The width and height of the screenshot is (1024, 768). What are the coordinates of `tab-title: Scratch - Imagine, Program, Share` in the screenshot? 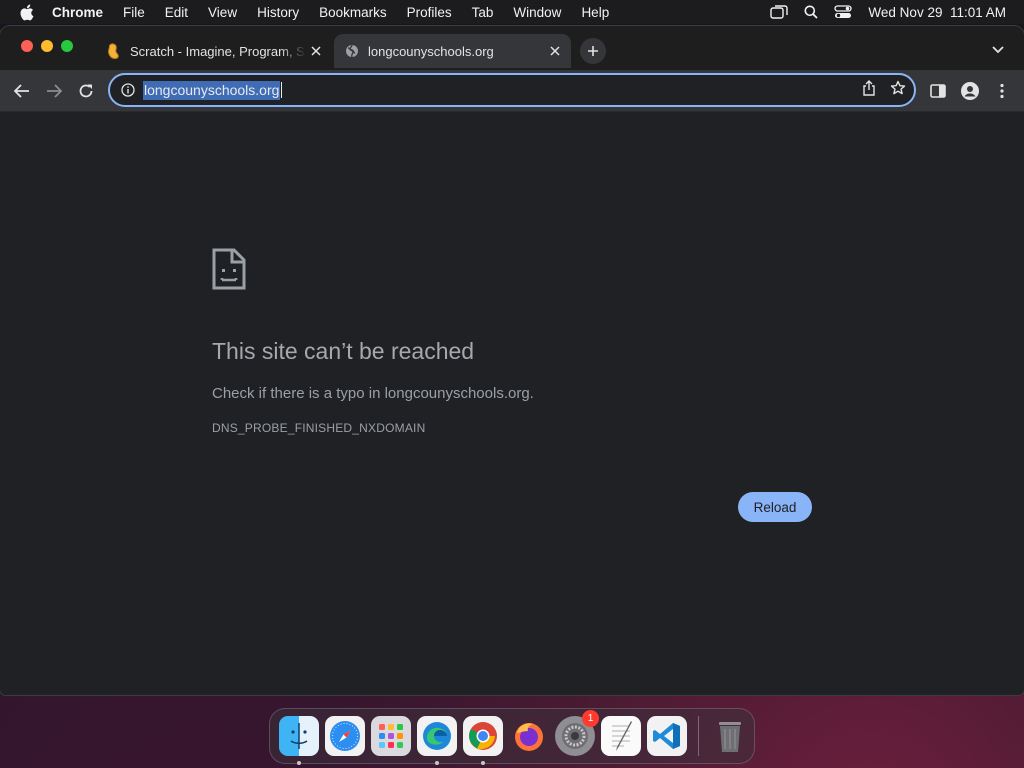 It's located at (218, 51).